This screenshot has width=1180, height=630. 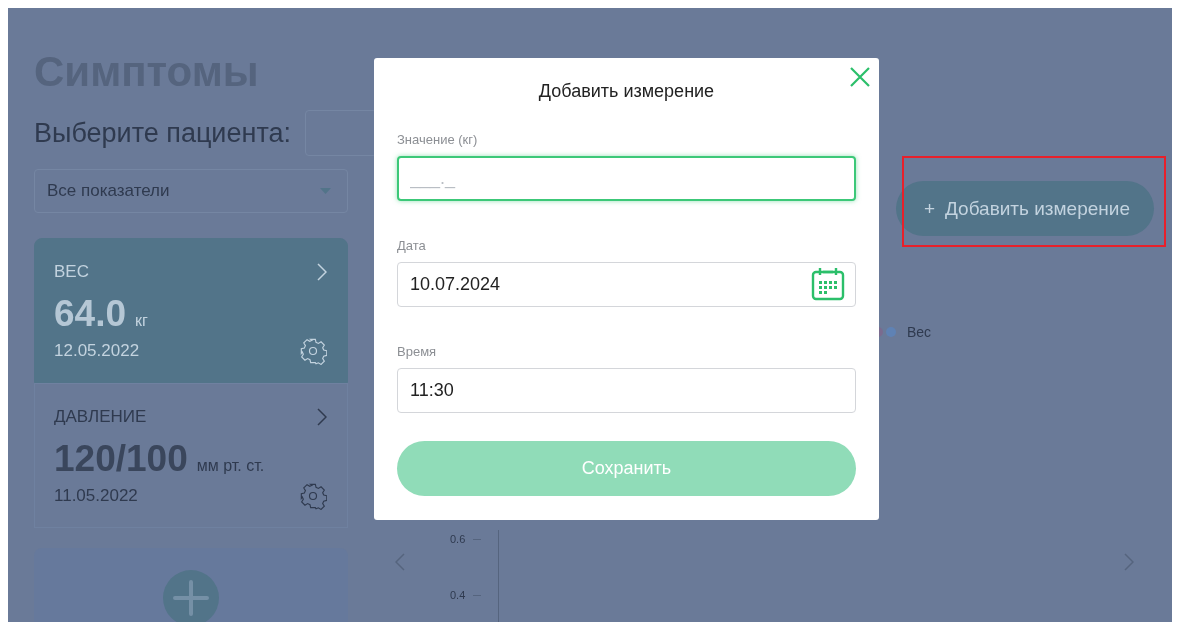 What do you see at coordinates (626, 390) in the screenshot?
I see `time-field: 11:30` at bounding box center [626, 390].